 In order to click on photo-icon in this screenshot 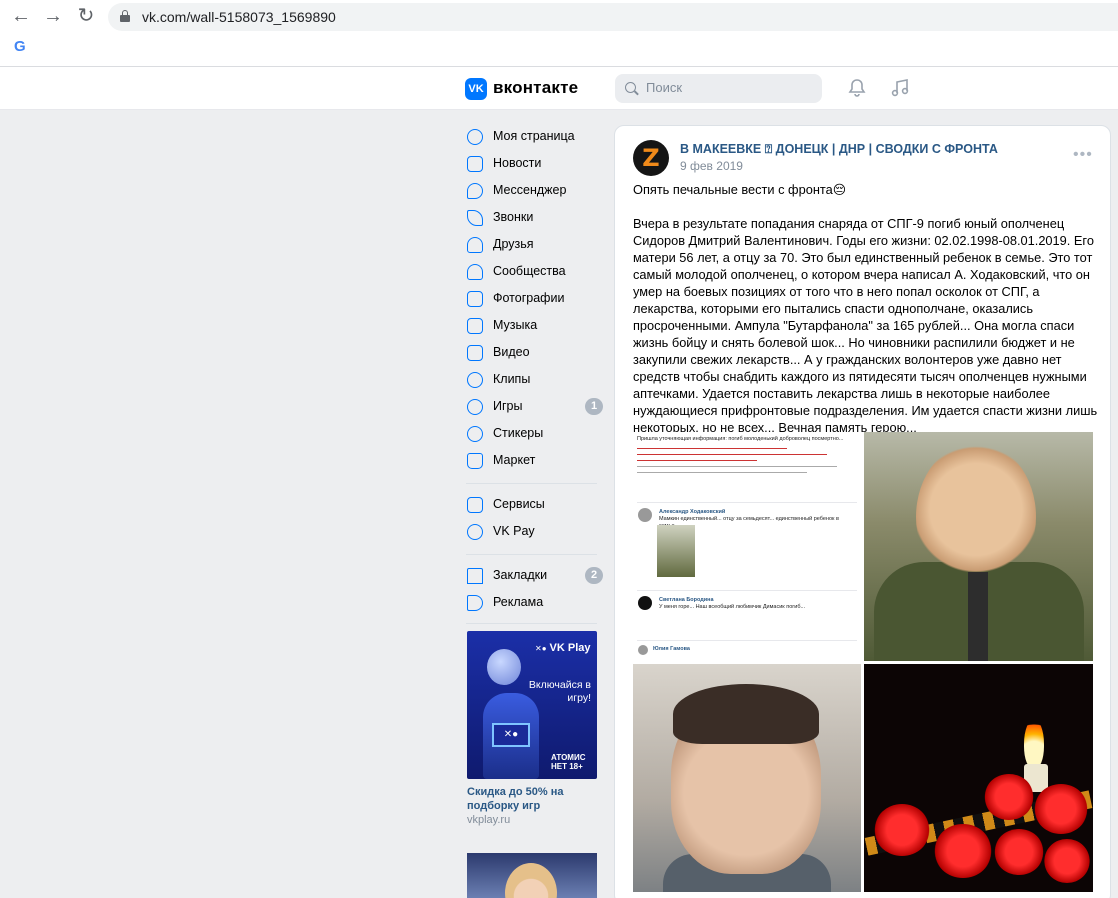, I will do `click(475, 299)`.